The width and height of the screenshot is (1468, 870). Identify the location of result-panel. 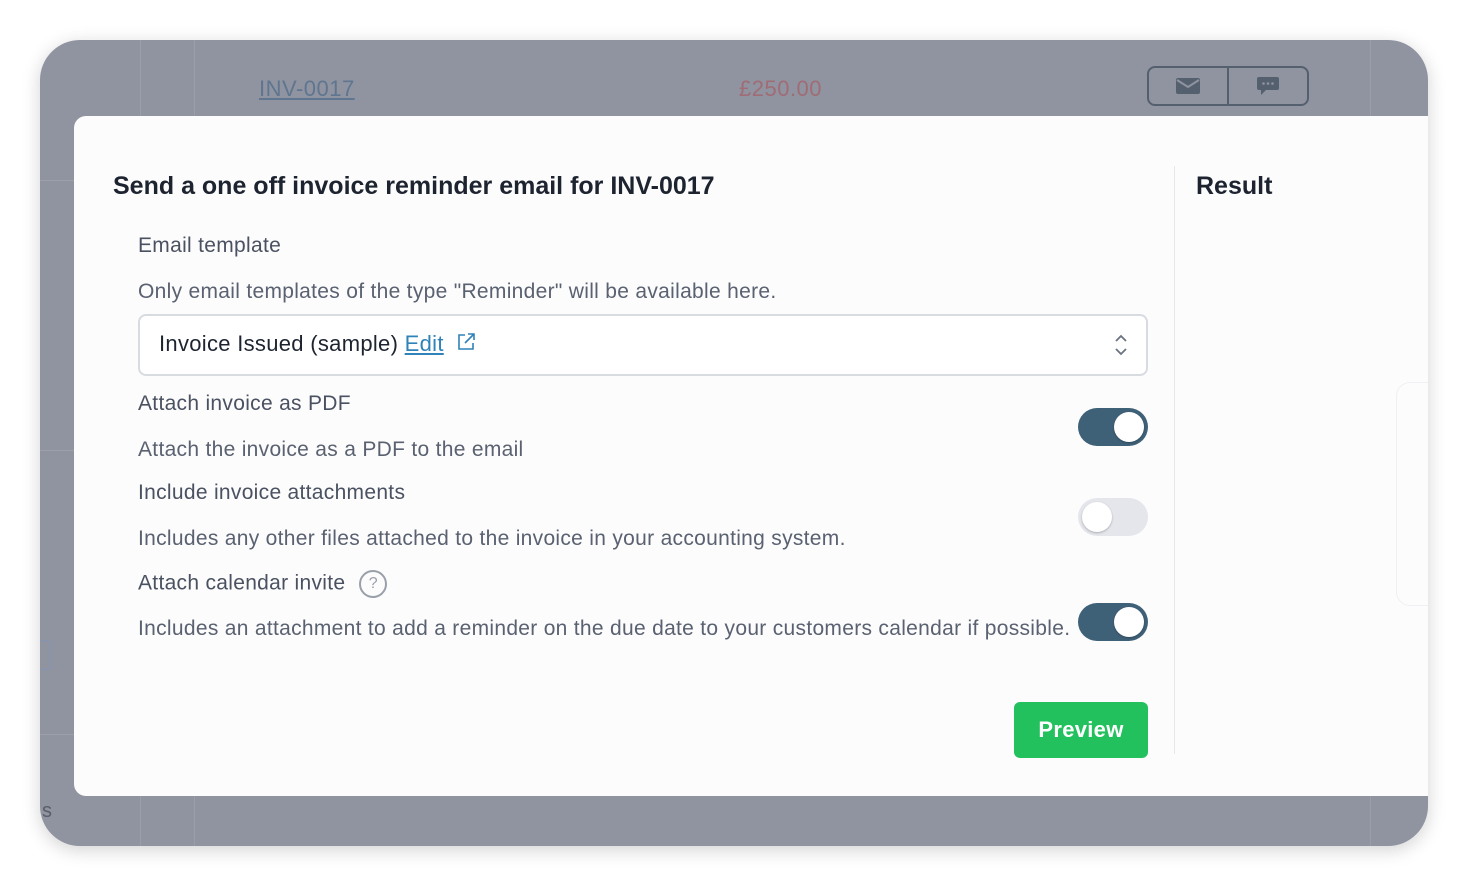
(1412, 494).